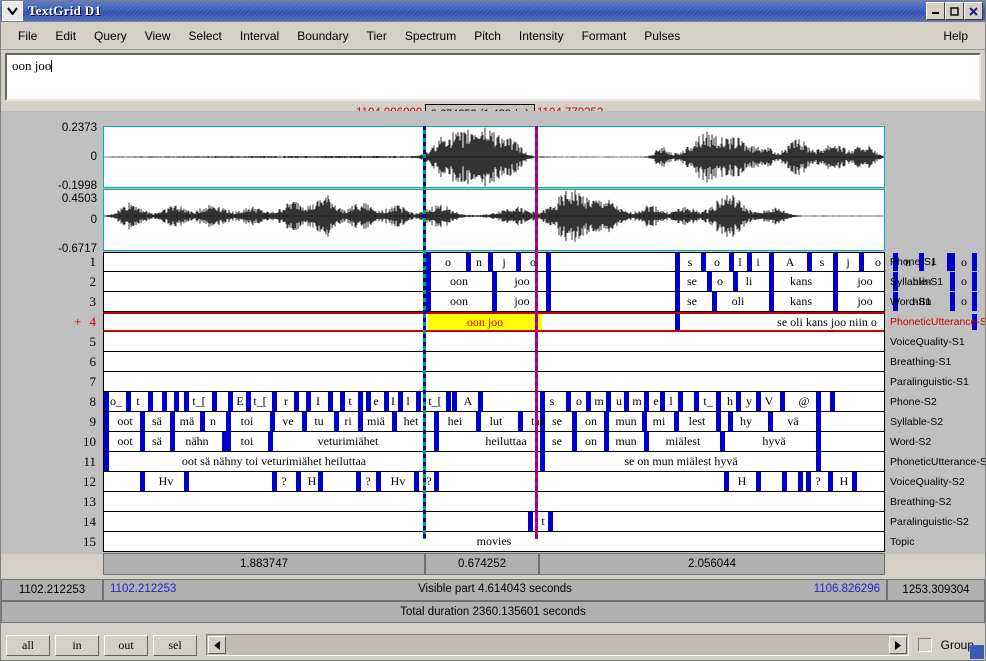 Image resolution: width=986 pixels, height=661 pixels. Describe the element at coordinates (51, 422) in the screenshot. I see `tier-number: 9` at that location.